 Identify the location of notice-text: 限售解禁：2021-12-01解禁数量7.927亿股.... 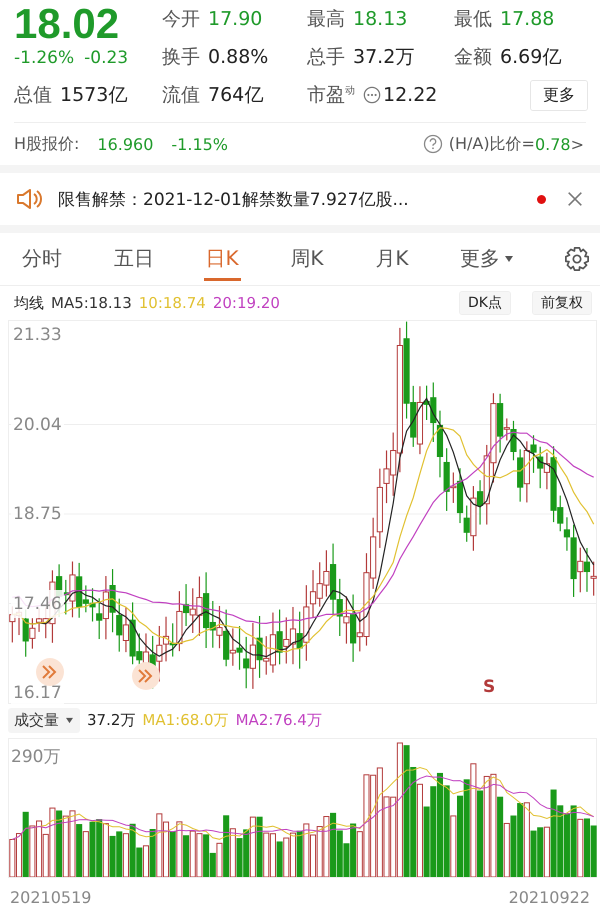
(233, 199).